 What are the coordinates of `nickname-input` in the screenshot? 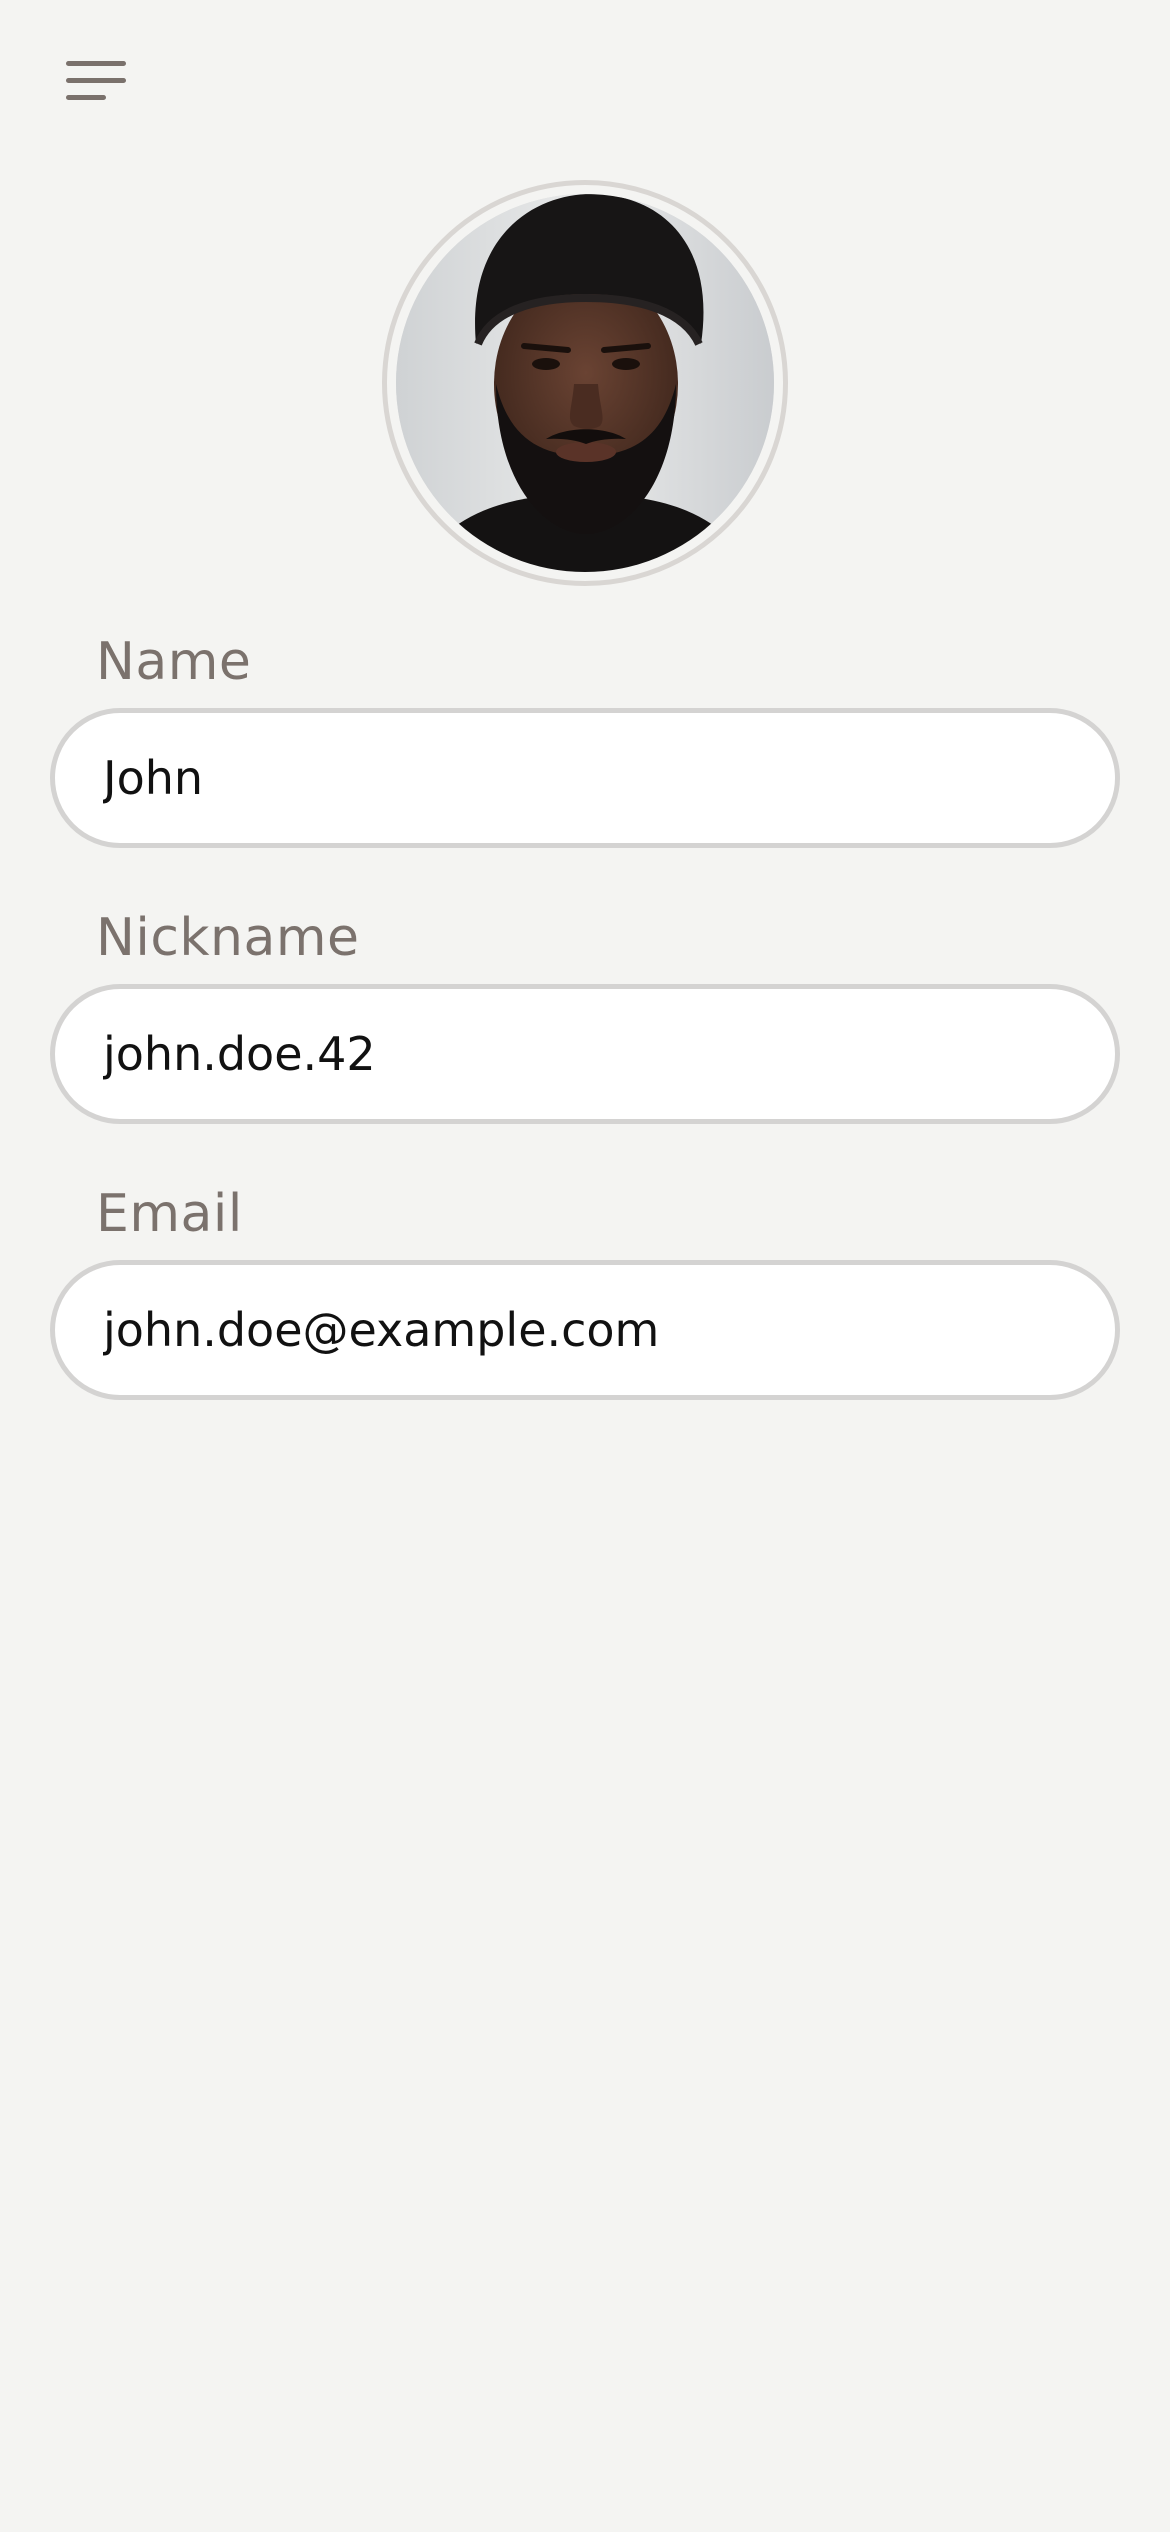 It's located at (585, 1054).